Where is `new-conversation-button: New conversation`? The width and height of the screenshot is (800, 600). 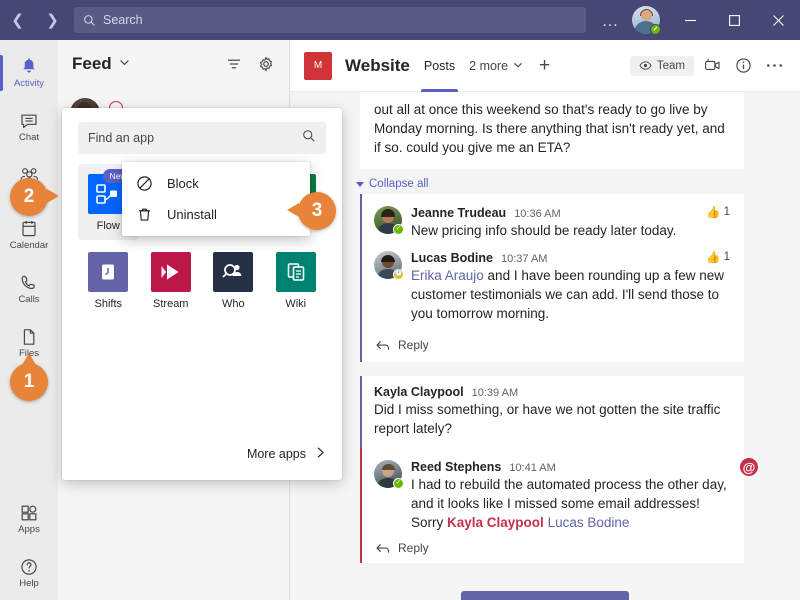 new-conversation-button: New conversation is located at coordinates (545, 595).